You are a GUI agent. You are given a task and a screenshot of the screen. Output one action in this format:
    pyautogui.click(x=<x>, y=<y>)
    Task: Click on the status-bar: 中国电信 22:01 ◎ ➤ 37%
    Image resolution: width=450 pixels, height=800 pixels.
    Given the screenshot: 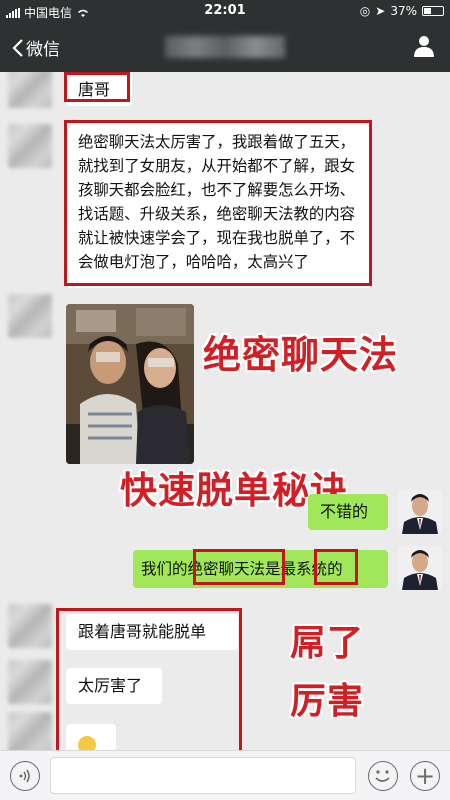 What is the action you would take?
    pyautogui.click(x=225, y=11)
    